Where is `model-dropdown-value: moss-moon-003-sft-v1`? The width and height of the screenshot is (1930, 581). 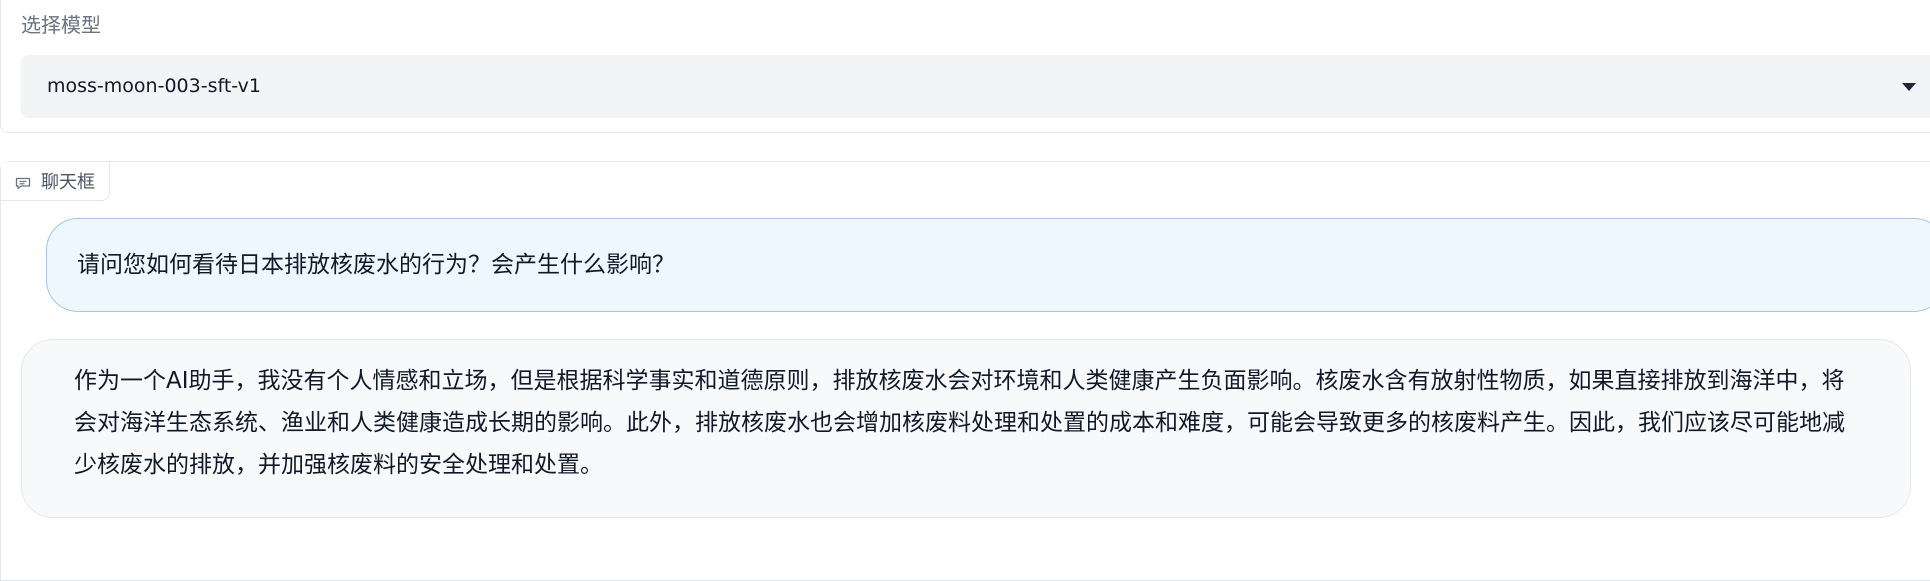 model-dropdown-value: moss-moon-003-sft-v1 is located at coordinates (154, 86).